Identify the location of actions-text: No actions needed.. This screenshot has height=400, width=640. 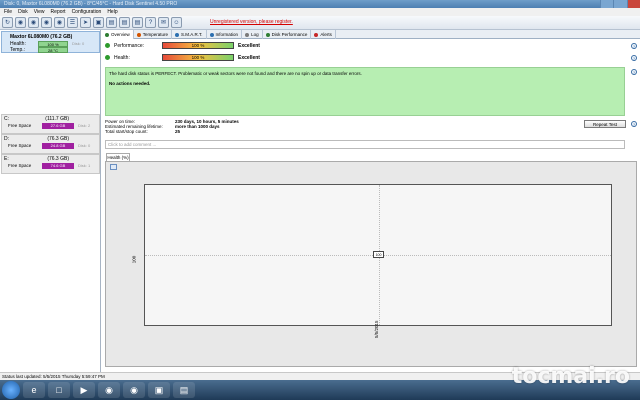
(130, 83).